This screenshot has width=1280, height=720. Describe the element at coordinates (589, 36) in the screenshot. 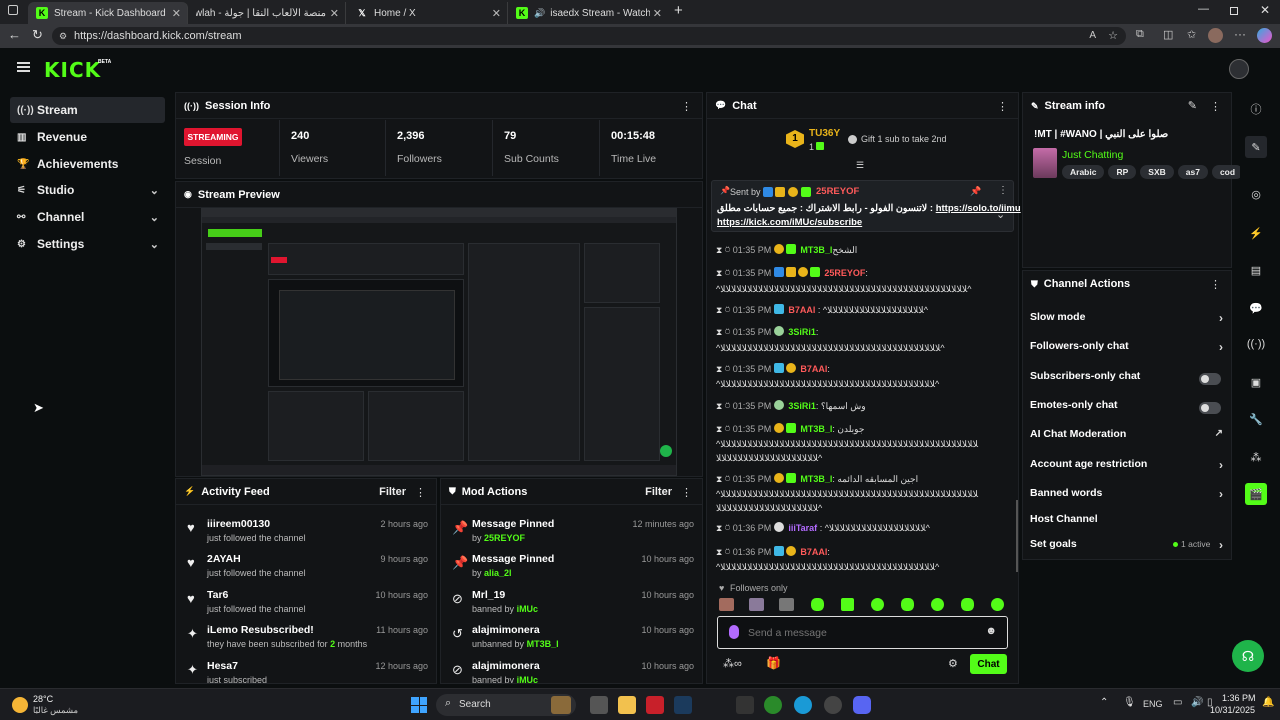

I see `url-field: ⚙ https://dashboard.kick.com/stream ☆ A` at that location.